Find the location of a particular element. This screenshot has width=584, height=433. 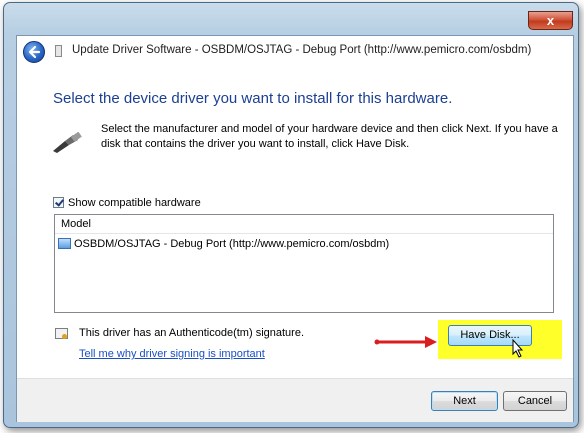

show-compatible-row: Show compatible hardware is located at coordinates (127, 203).